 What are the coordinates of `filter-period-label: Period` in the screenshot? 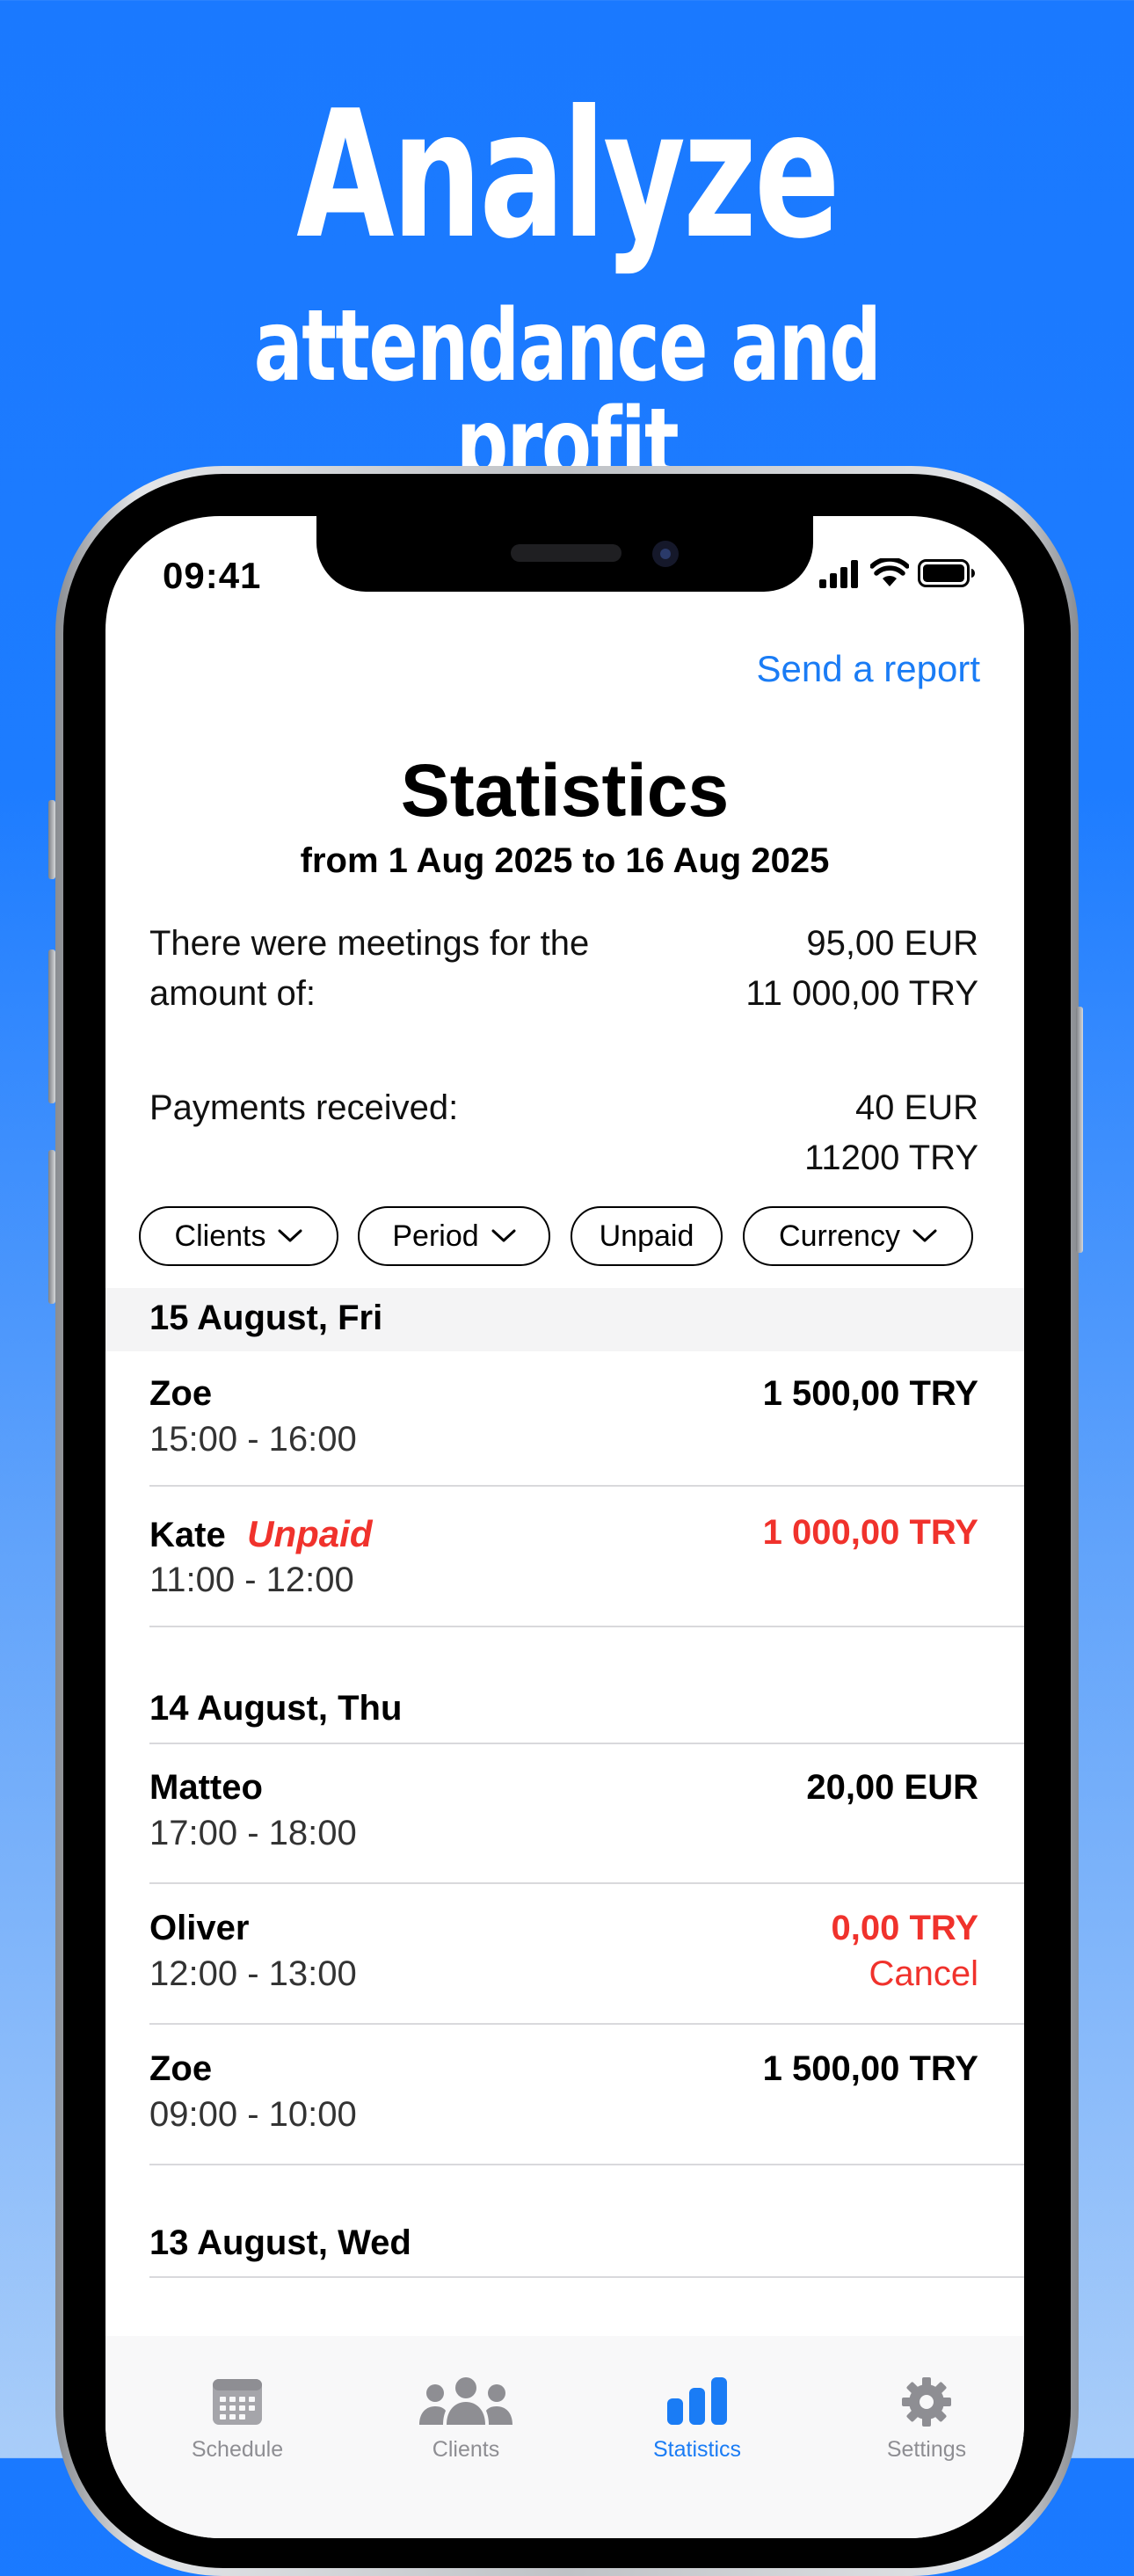 It's located at (436, 1236).